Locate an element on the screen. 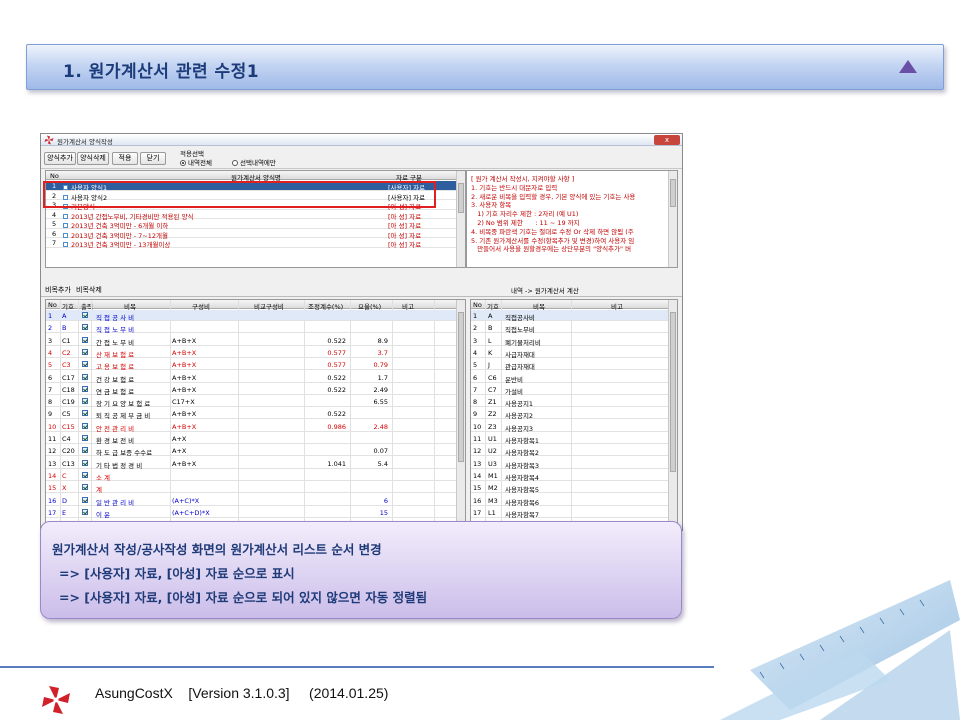  calc-row: 9 Z2 사용공지2 is located at coordinates (570, 414).